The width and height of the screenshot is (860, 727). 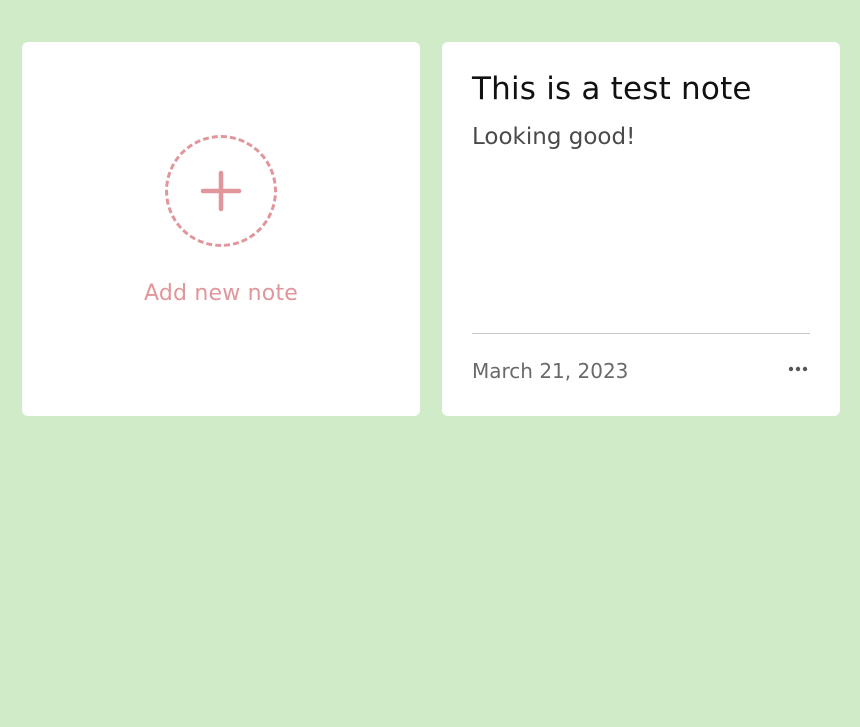 I want to click on add-note-label: Add new note, so click(x=221, y=293).